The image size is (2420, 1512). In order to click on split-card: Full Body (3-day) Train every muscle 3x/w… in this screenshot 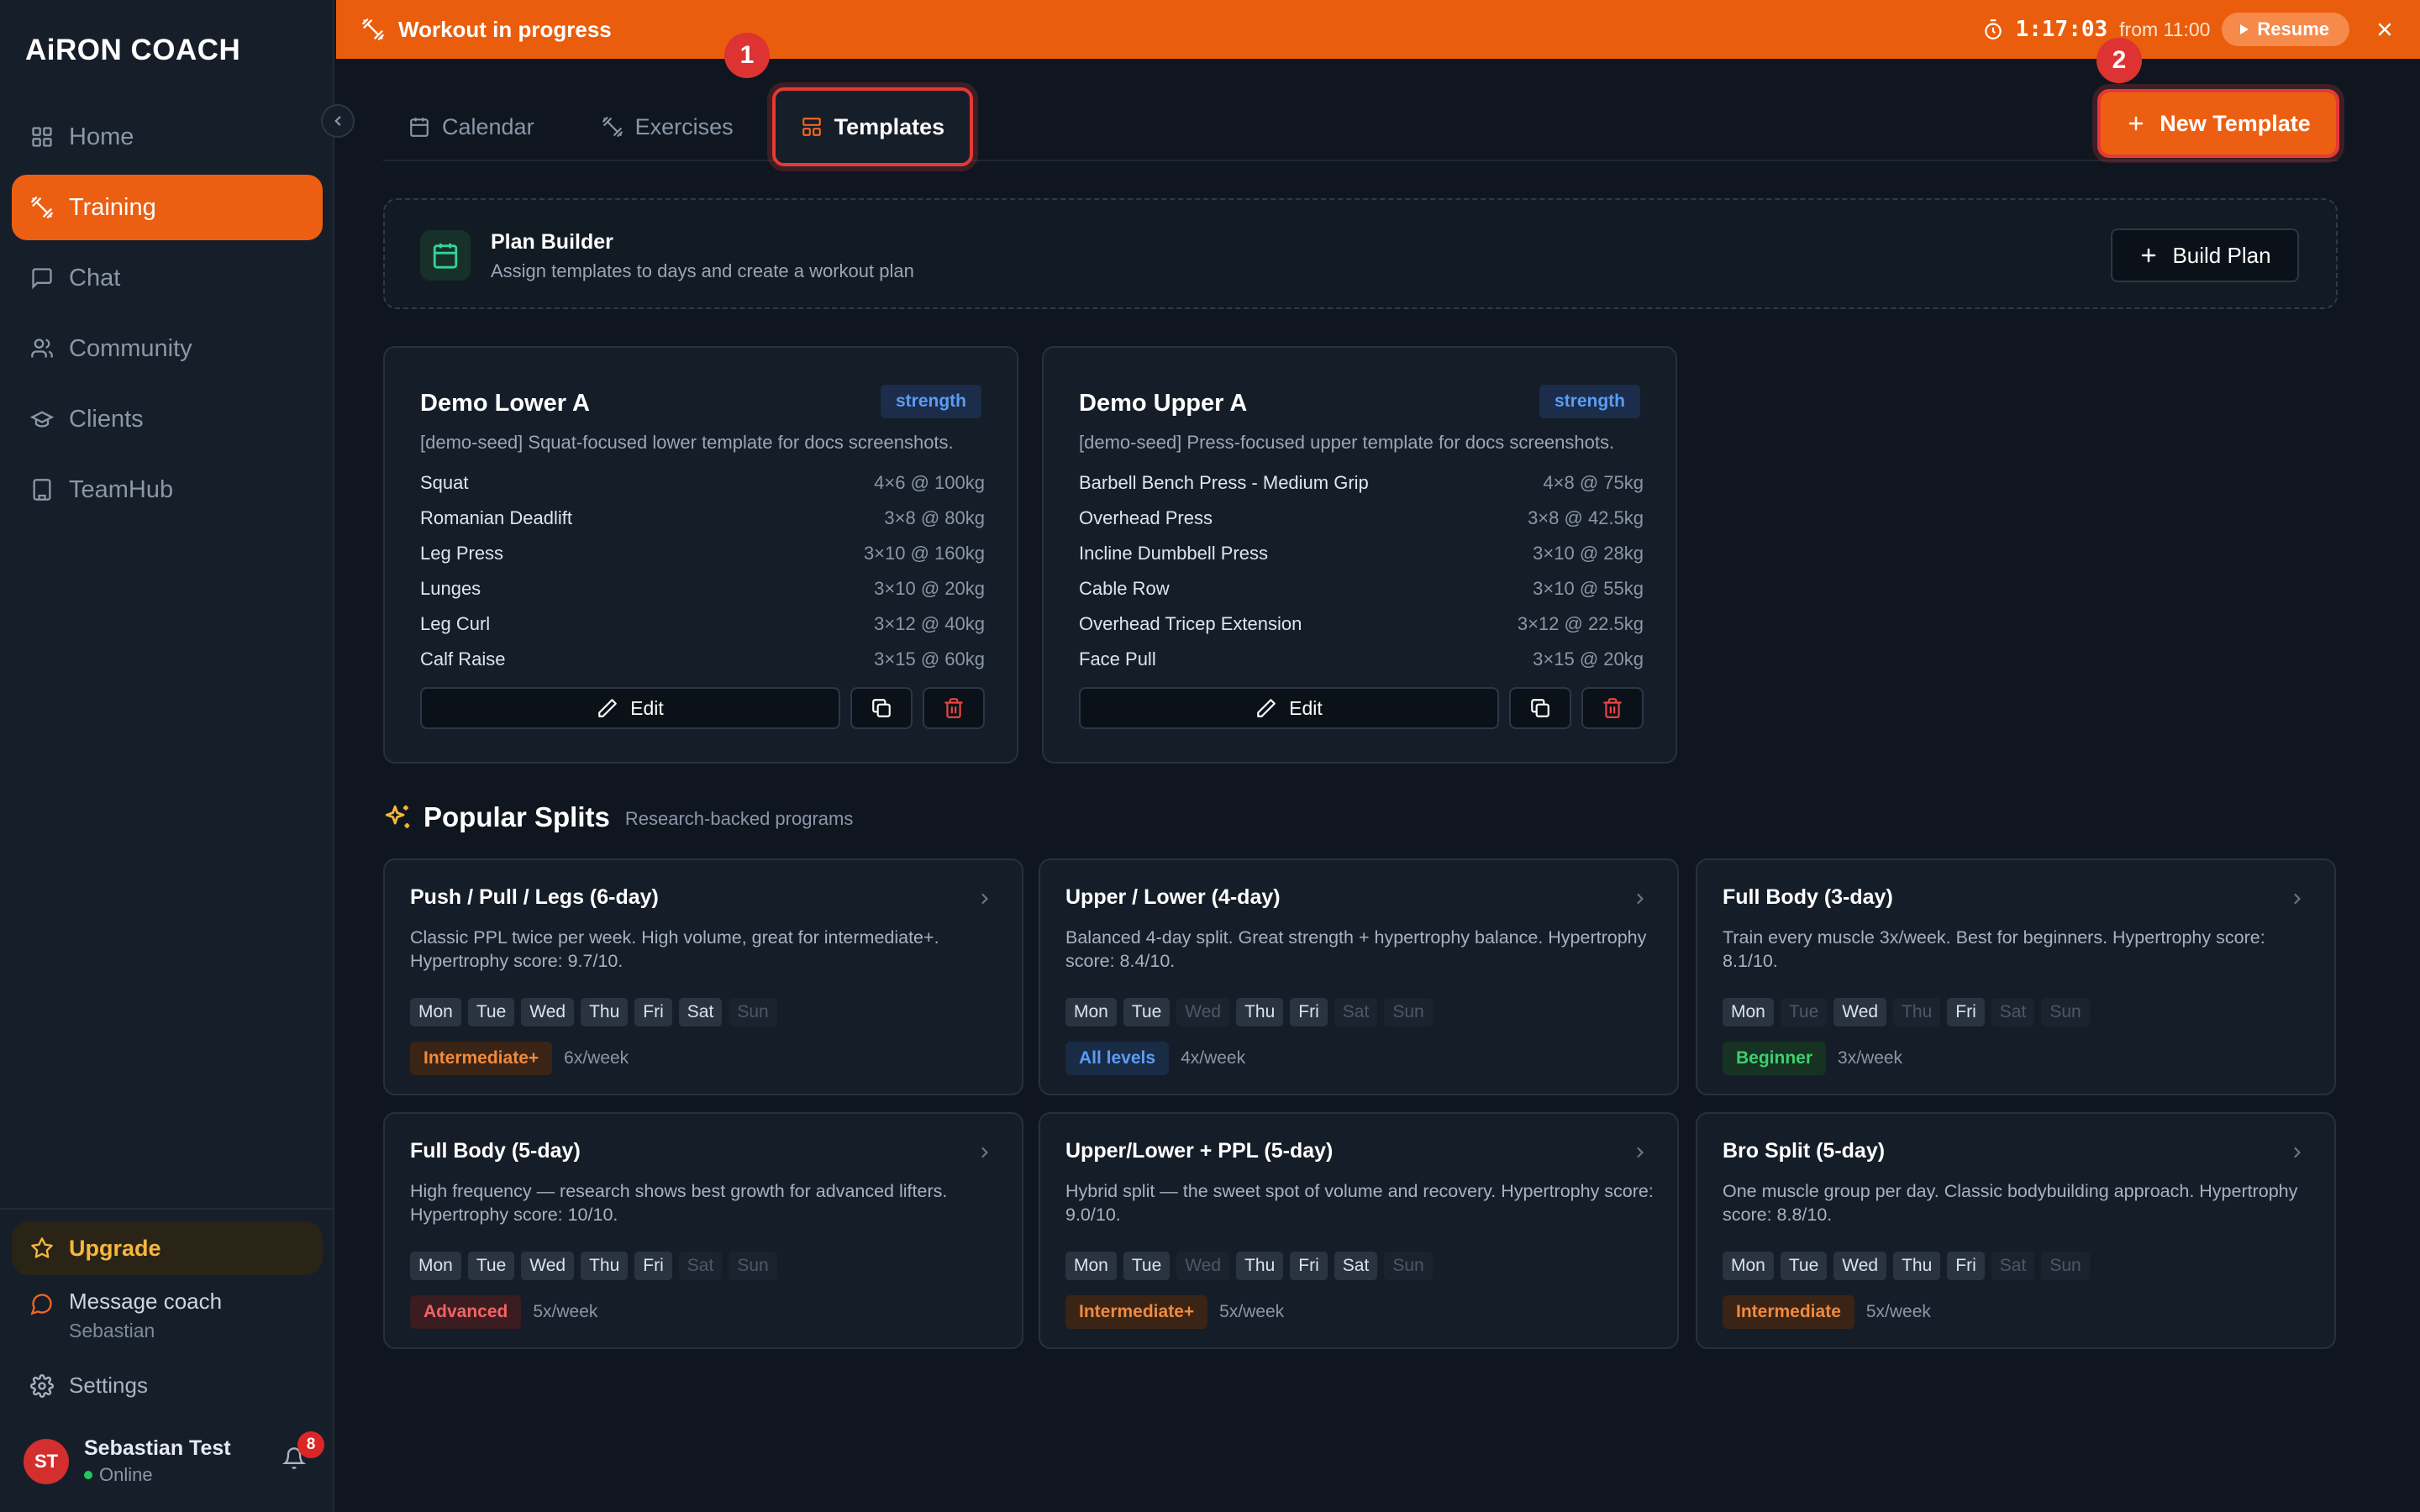, I will do `click(2016, 976)`.